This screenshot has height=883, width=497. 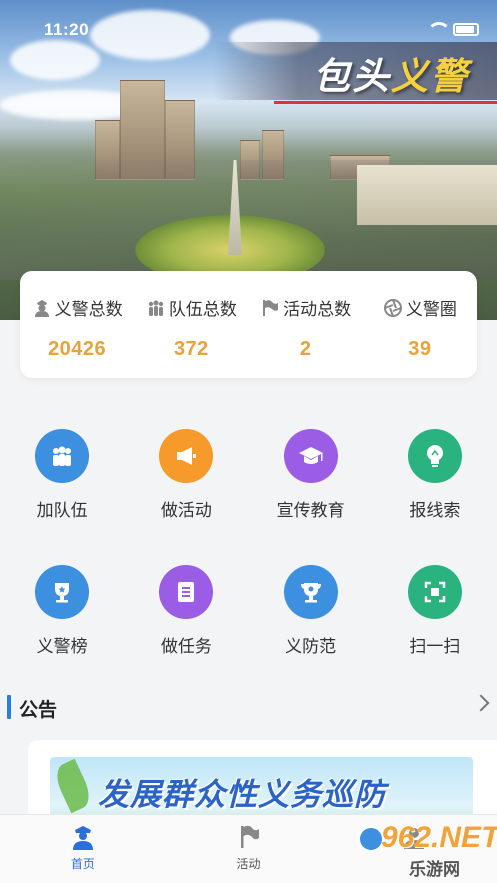 What do you see at coordinates (191, 324) in the screenshot?
I see `stat-team-total: 队伍总数 372` at bounding box center [191, 324].